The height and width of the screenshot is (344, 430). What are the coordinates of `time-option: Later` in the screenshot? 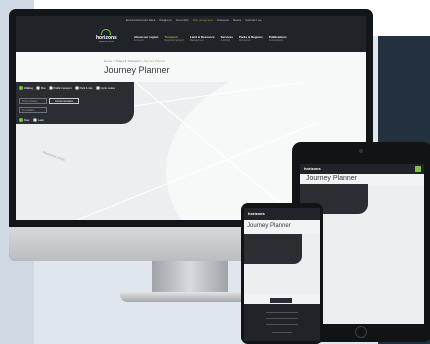 It's located at (38, 120).